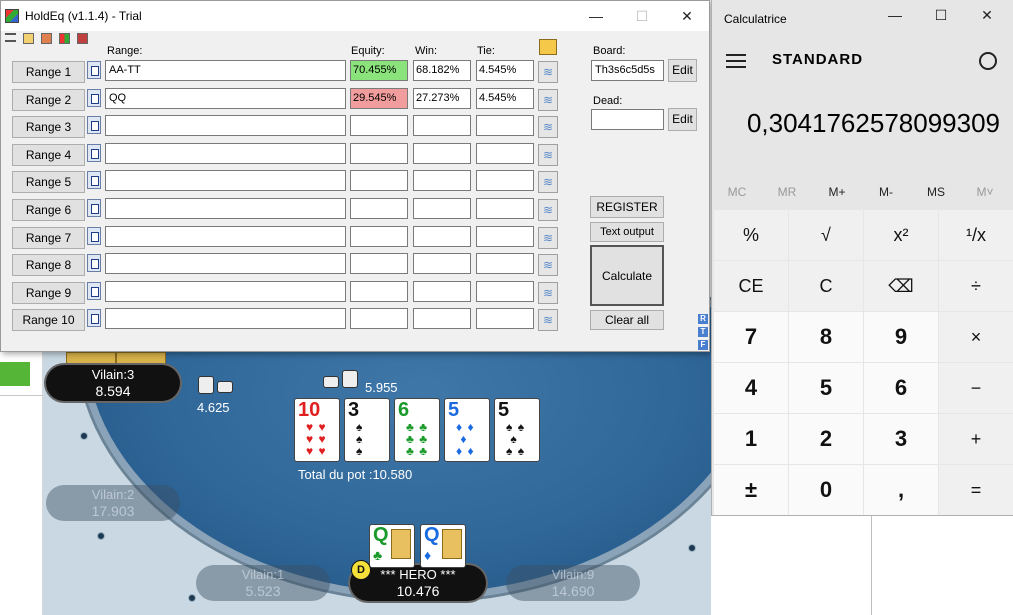  Describe the element at coordinates (737, 192) in the screenshot. I see `memory-0-button: MC` at that location.